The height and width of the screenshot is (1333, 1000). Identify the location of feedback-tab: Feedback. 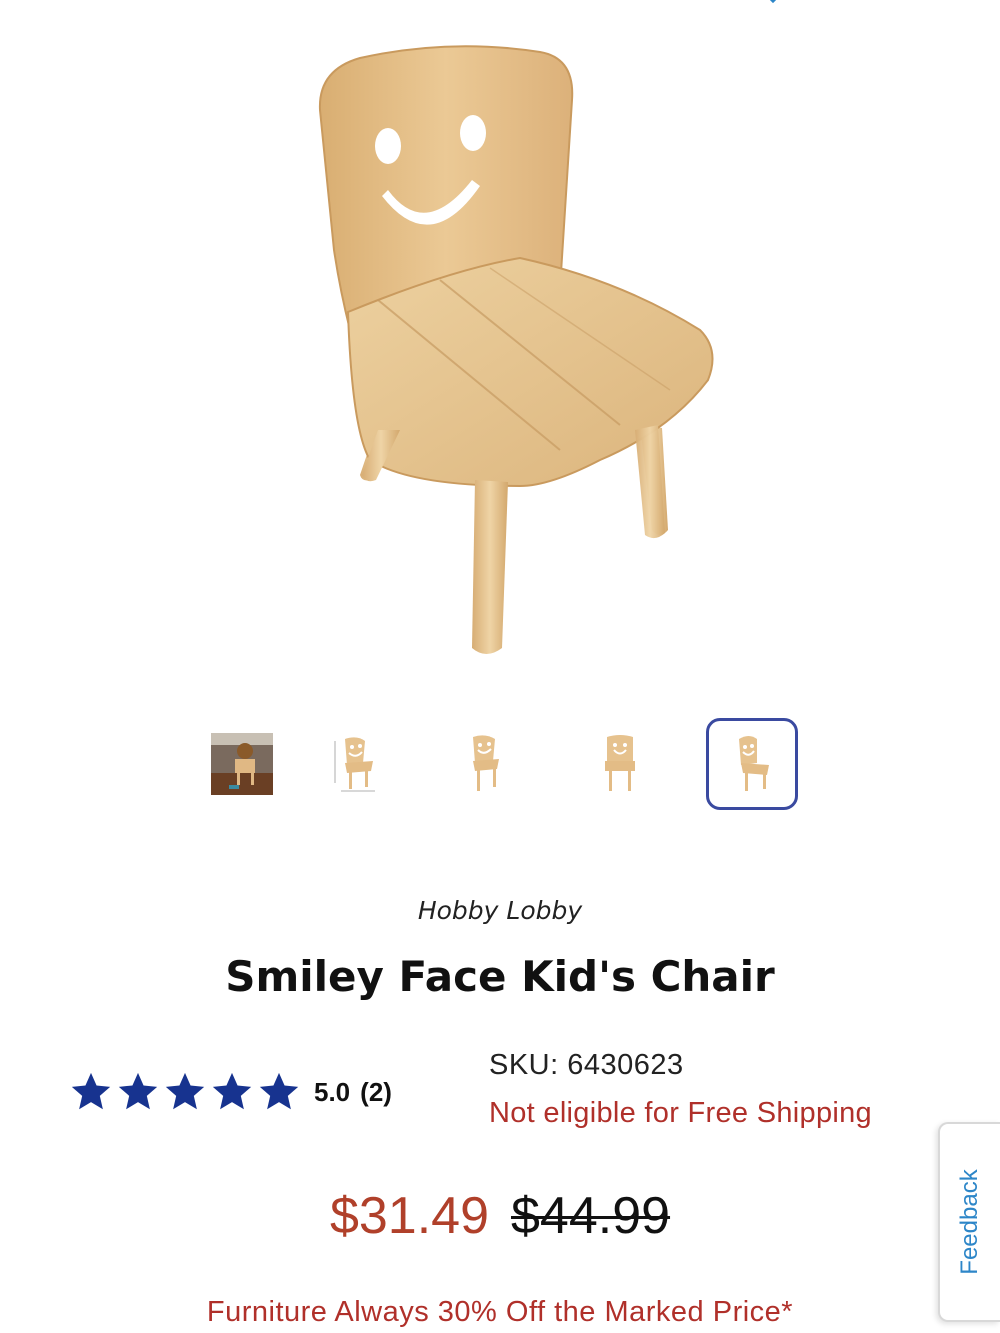
(969, 1222).